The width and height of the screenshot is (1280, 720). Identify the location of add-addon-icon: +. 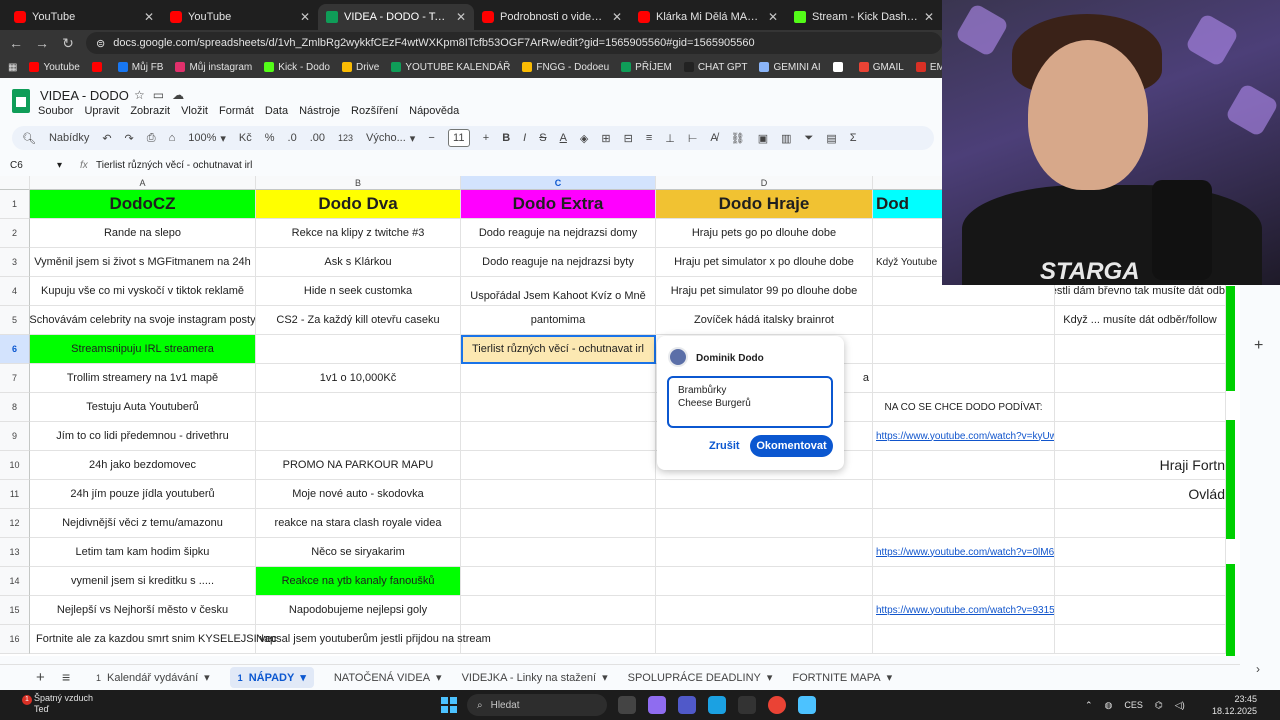
(1258, 346).